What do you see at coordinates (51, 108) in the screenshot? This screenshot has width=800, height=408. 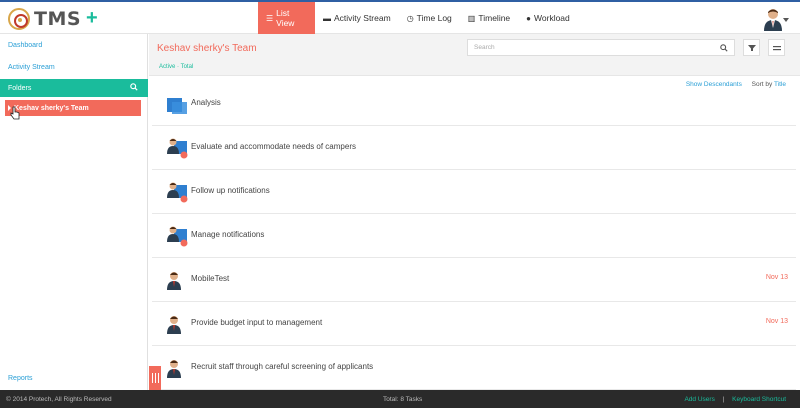 I see `team-label: Keshav sherky's Team` at bounding box center [51, 108].